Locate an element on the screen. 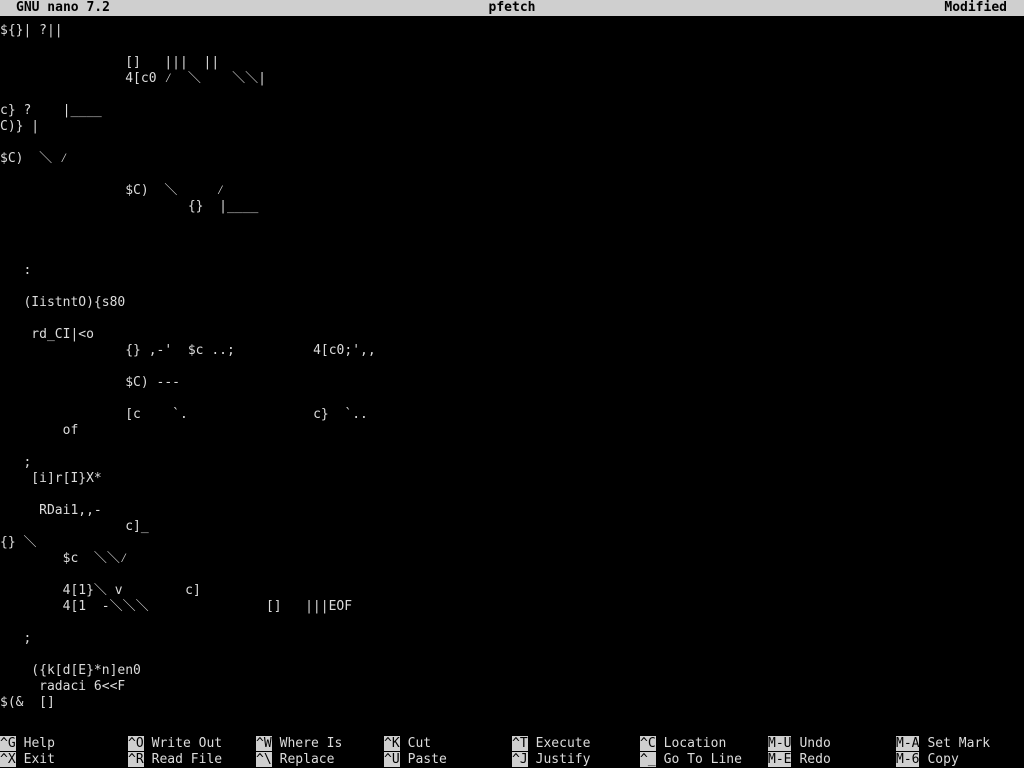 This screenshot has width=1024, height=768. shortcut-label: Undo is located at coordinates (815, 743).